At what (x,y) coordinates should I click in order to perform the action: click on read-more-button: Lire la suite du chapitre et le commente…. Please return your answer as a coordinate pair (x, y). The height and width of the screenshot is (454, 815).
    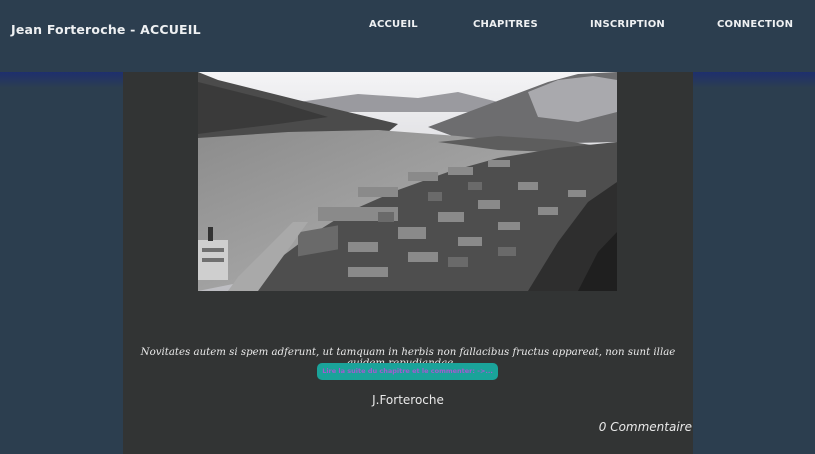
    Looking at the image, I should click on (407, 371).